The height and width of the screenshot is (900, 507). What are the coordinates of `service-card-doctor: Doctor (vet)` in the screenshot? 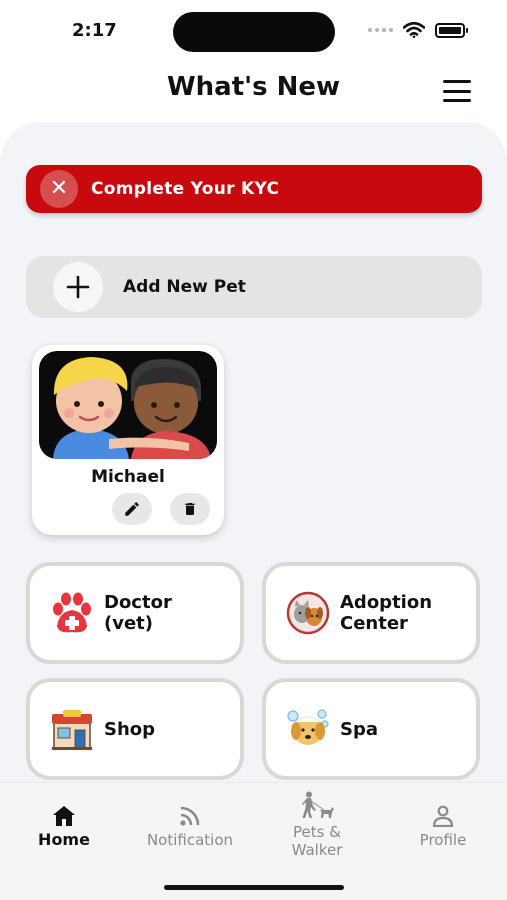 It's located at (135, 613).